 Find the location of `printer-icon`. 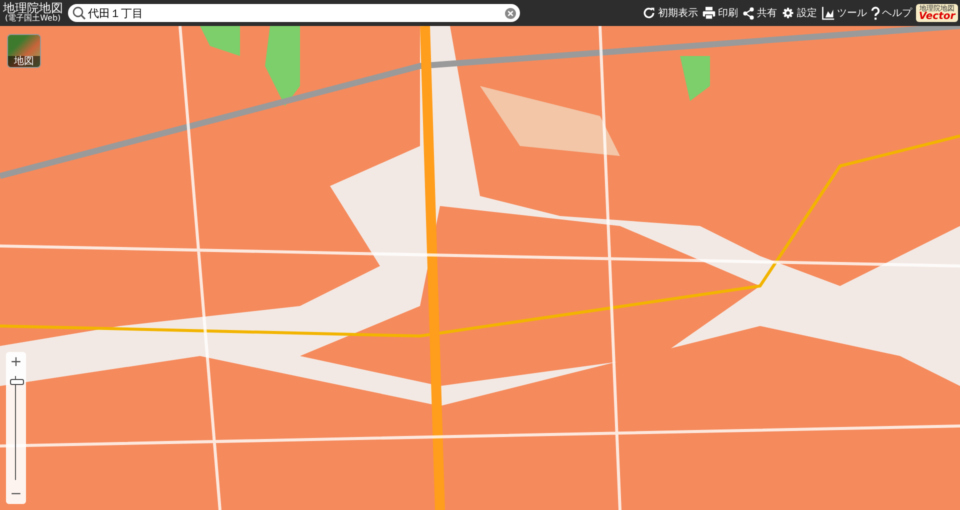

printer-icon is located at coordinates (709, 13).